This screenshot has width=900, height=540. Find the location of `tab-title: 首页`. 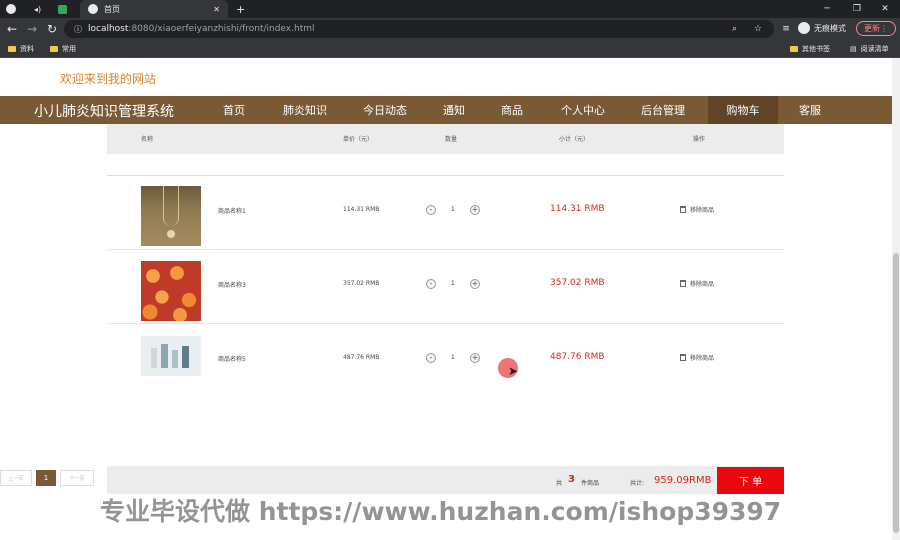

tab-title: 首页 is located at coordinates (112, 9).